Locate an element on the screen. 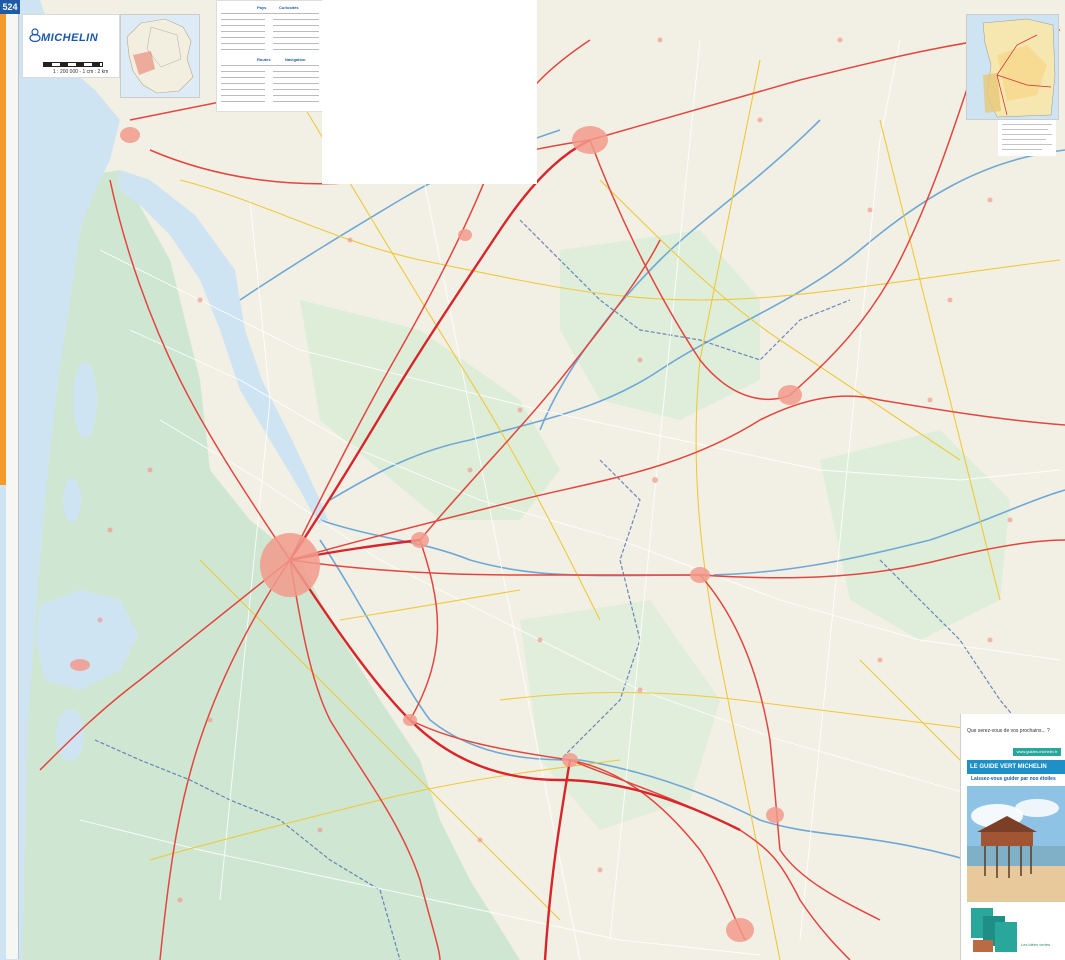  promo-badge: www.guides.michelin.fr is located at coordinates (1037, 752).